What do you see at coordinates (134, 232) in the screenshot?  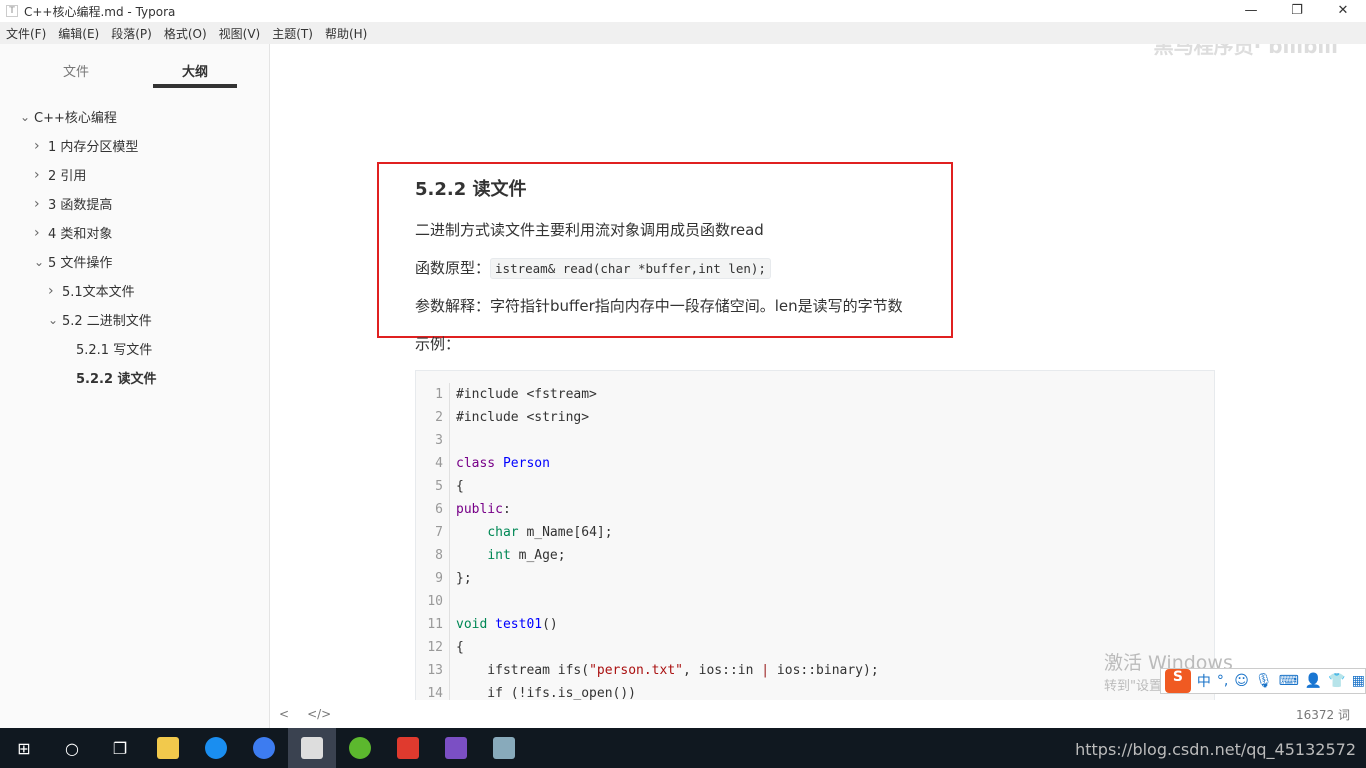 I see `outline-item: › 4 类和对象` at bounding box center [134, 232].